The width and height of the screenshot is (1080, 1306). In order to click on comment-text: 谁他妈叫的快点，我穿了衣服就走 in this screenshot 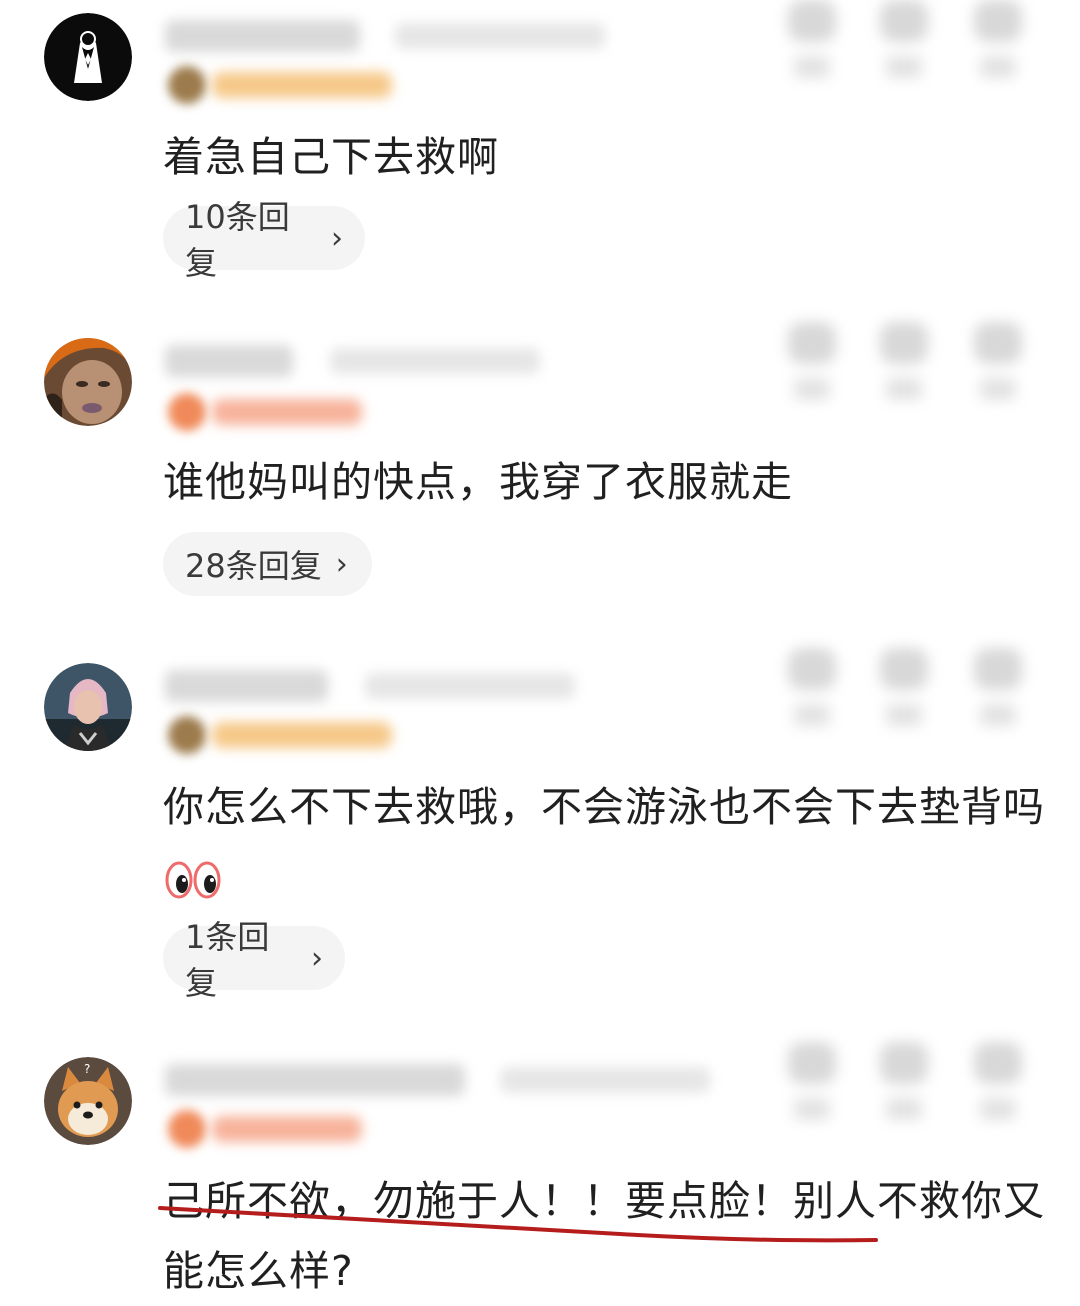, I will do `click(478, 482)`.